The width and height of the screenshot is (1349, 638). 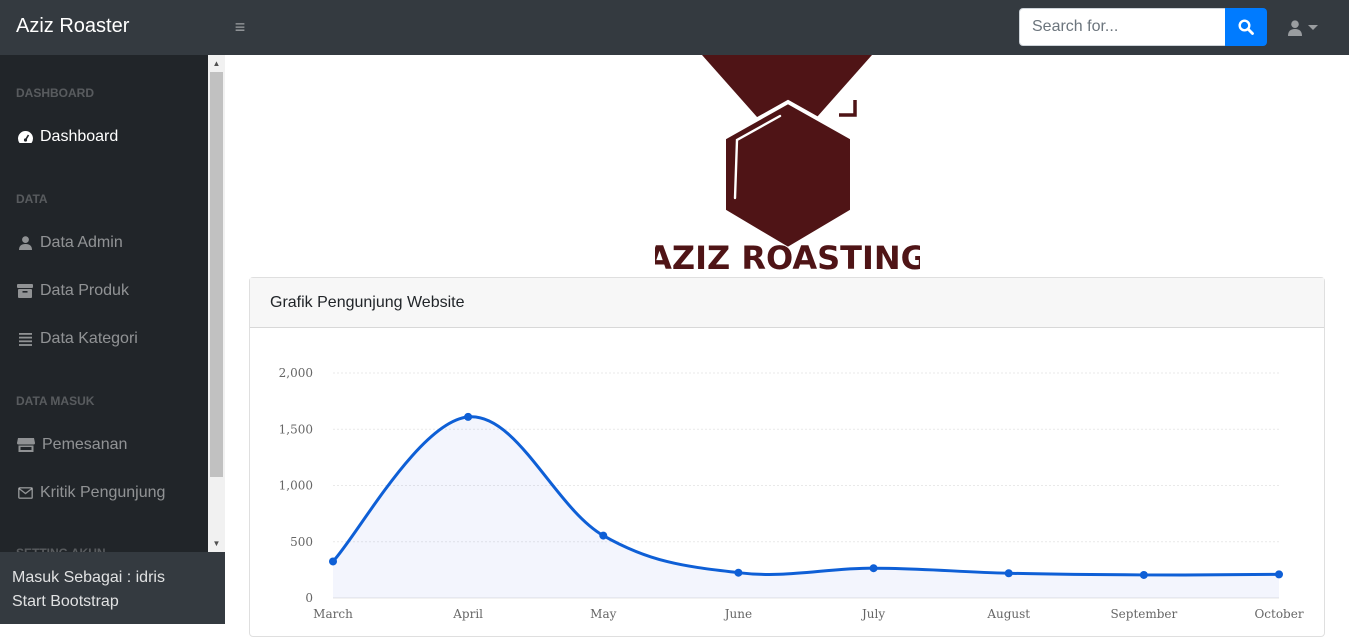 I want to click on aziz-roasting-logo: AZIZ ROASTING, so click(x=787, y=165).